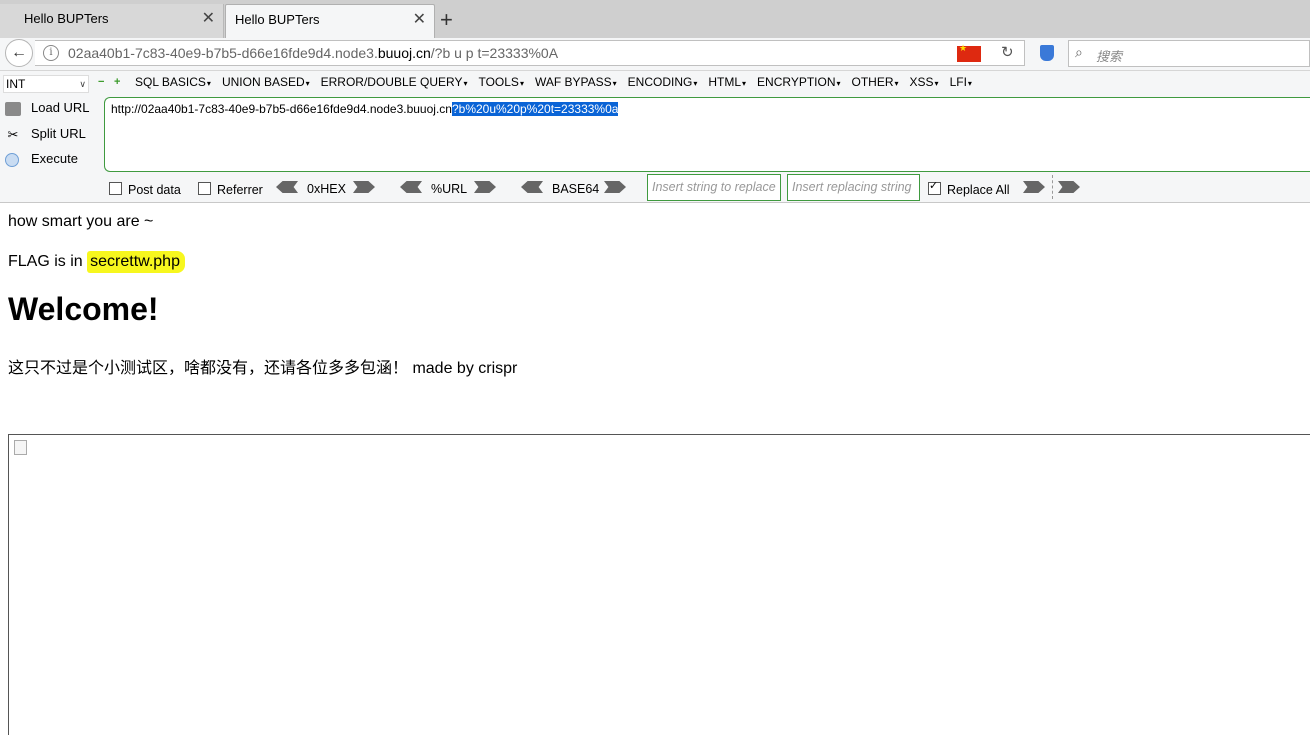 Image resolution: width=1310 pixels, height=735 pixels. What do you see at coordinates (277, 19) in the screenshot?
I see `tab-2-title: Hello BUPTers` at bounding box center [277, 19].